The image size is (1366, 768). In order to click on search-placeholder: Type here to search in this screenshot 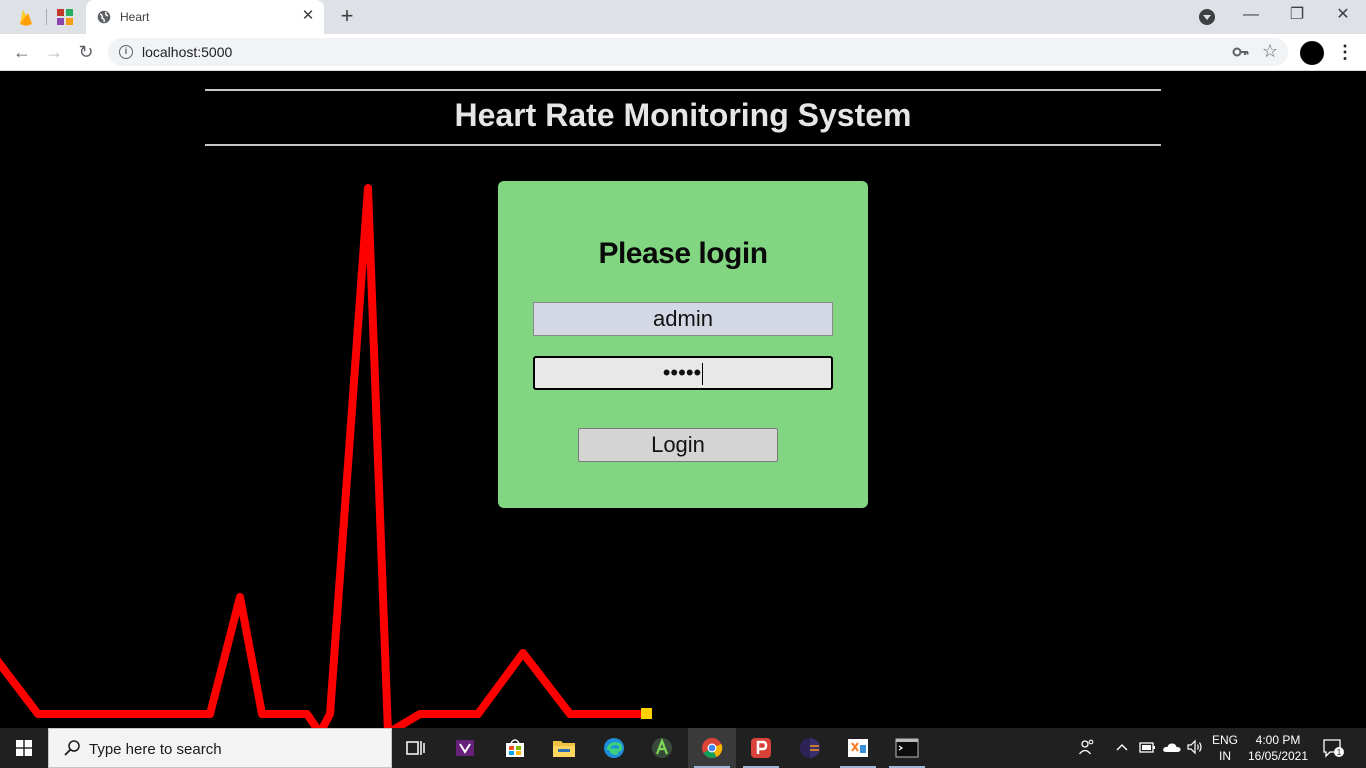, I will do `click(155, 749)`.